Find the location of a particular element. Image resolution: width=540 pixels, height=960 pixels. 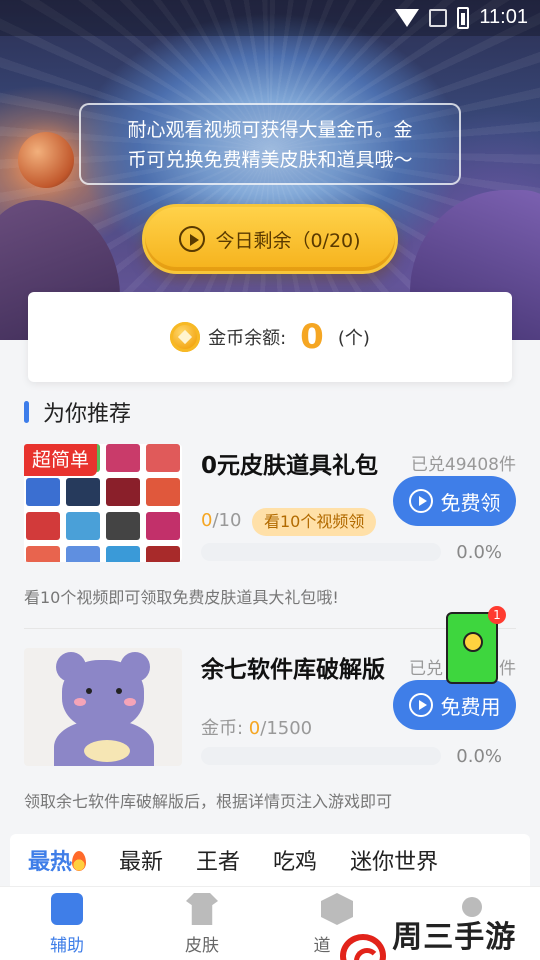

tab-wangzhe: 王者 is located at coordinates (218, 860).